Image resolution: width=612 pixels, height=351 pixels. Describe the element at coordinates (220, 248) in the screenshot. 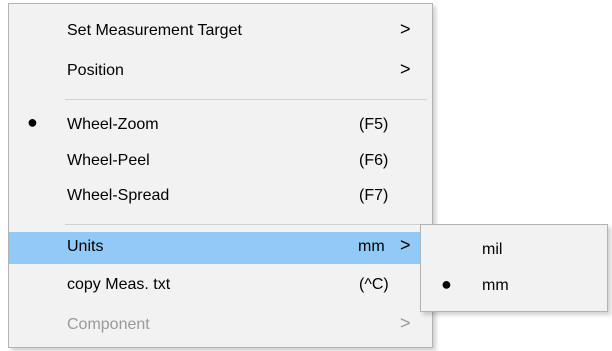

I see `menu-item-units: Units mm >` at that location.